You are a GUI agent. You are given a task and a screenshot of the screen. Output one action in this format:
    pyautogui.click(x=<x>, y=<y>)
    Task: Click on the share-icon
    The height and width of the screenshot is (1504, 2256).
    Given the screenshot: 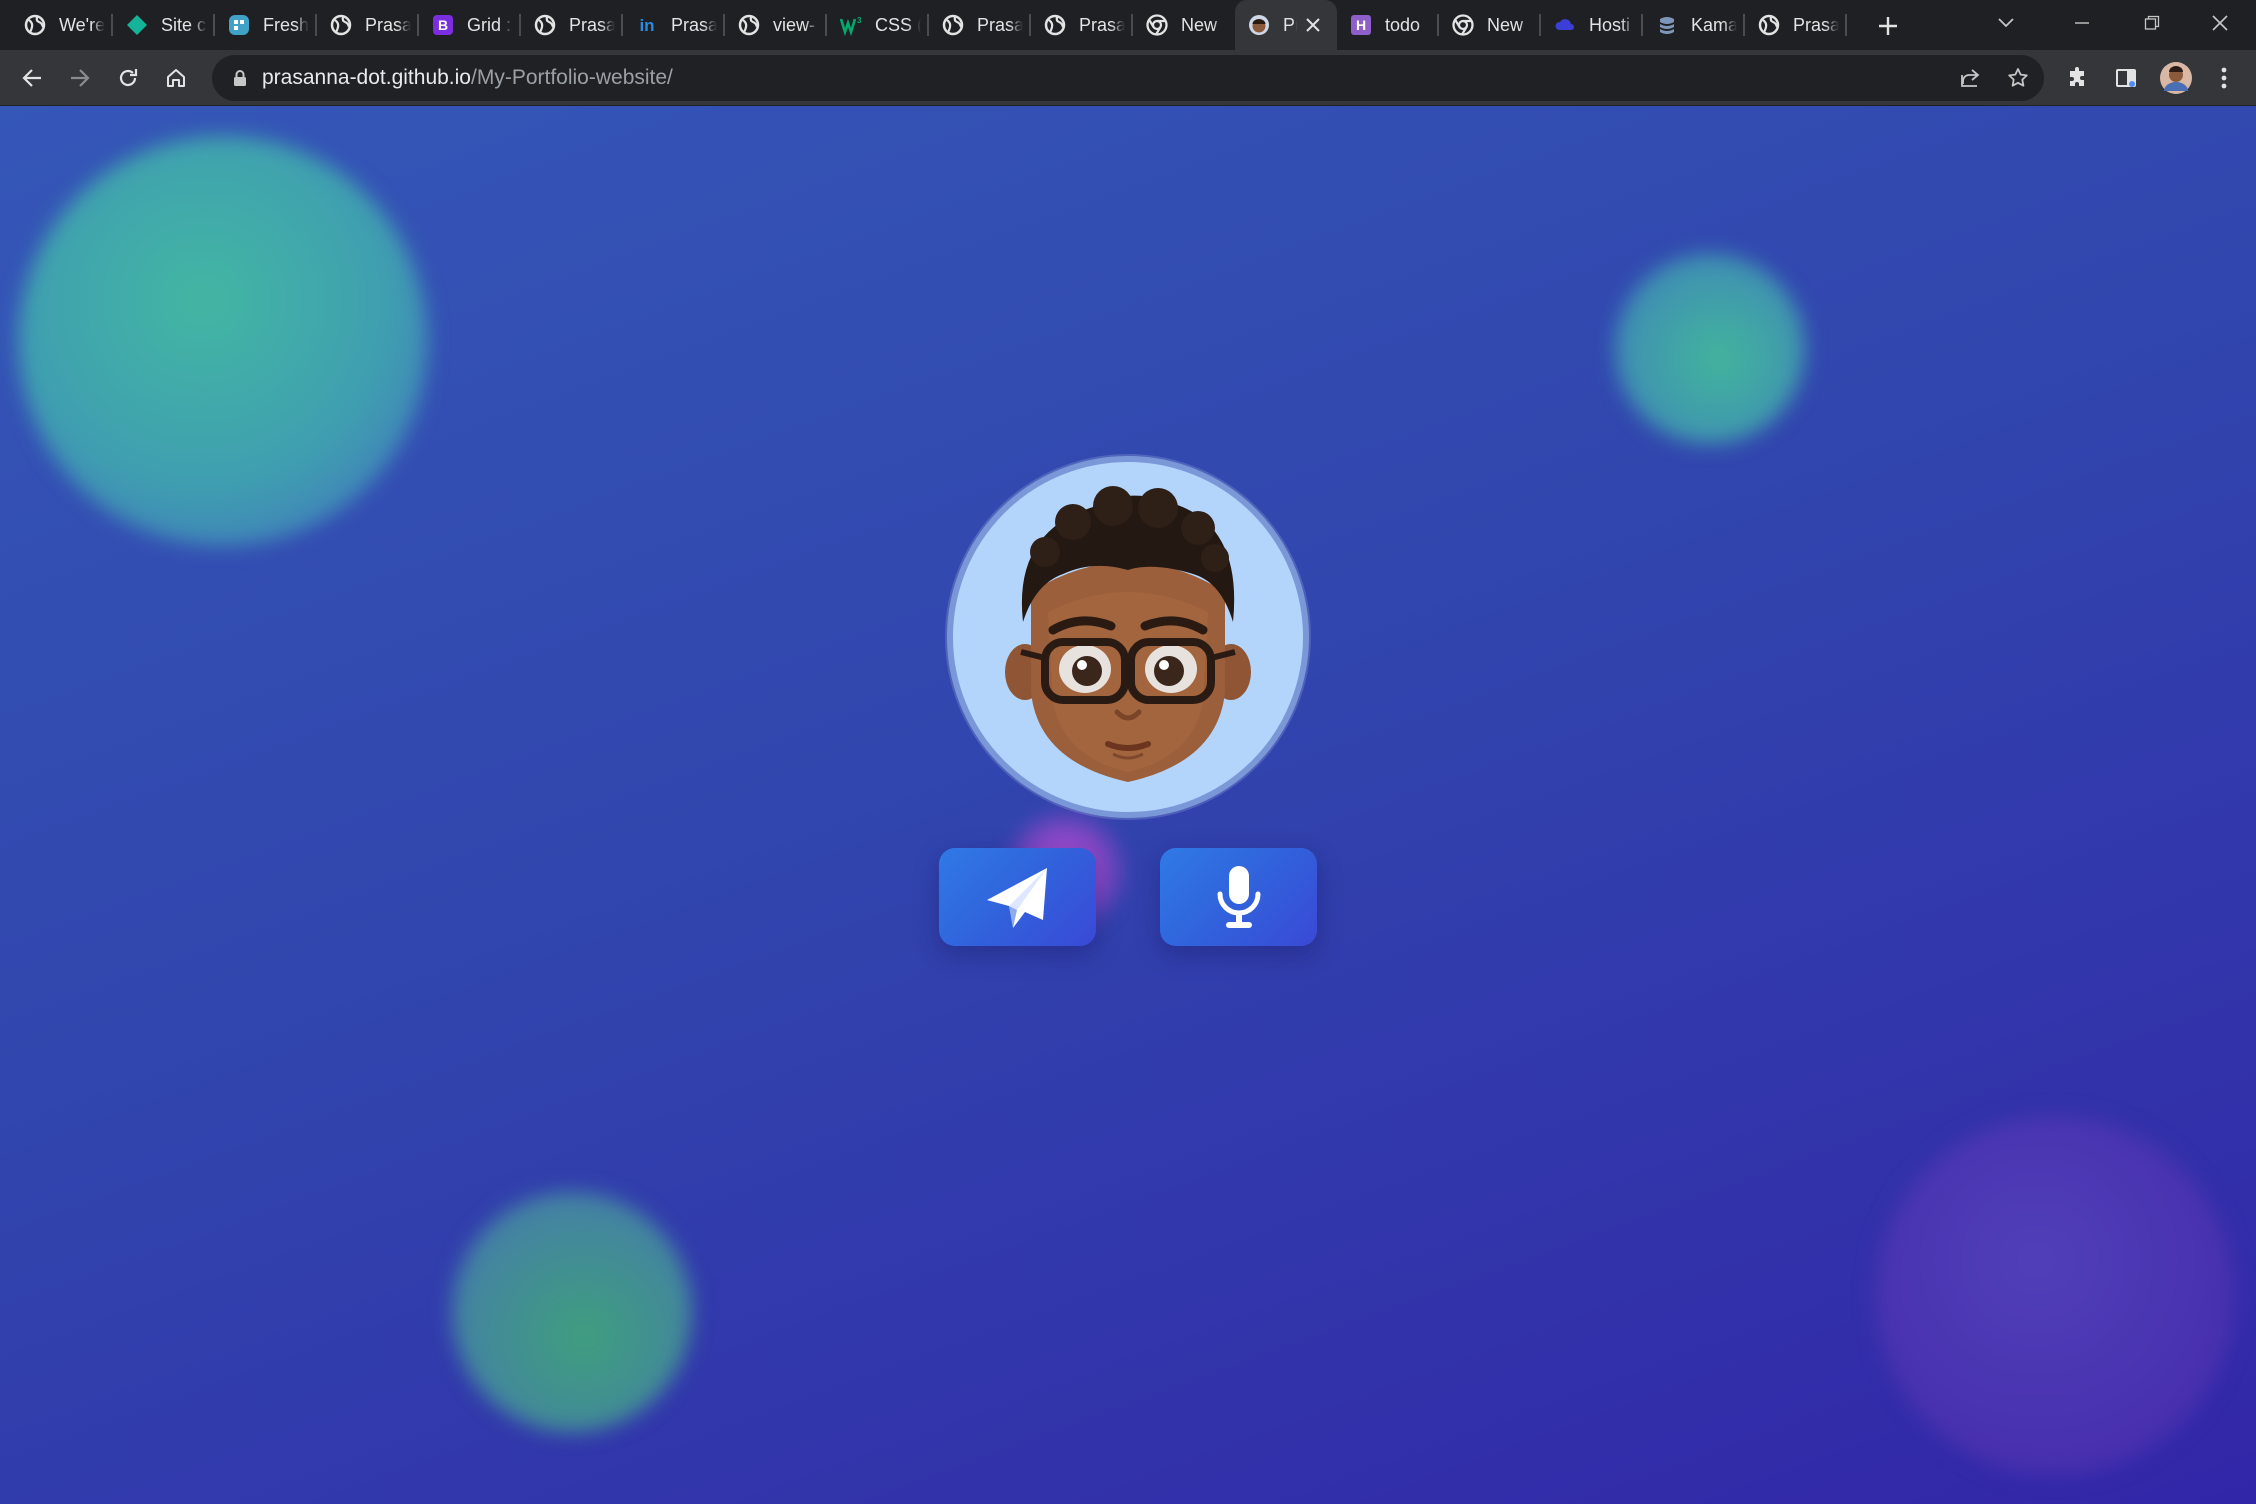 What is the action you would take?
    pyautogui.click(x=1970, y=78)
    